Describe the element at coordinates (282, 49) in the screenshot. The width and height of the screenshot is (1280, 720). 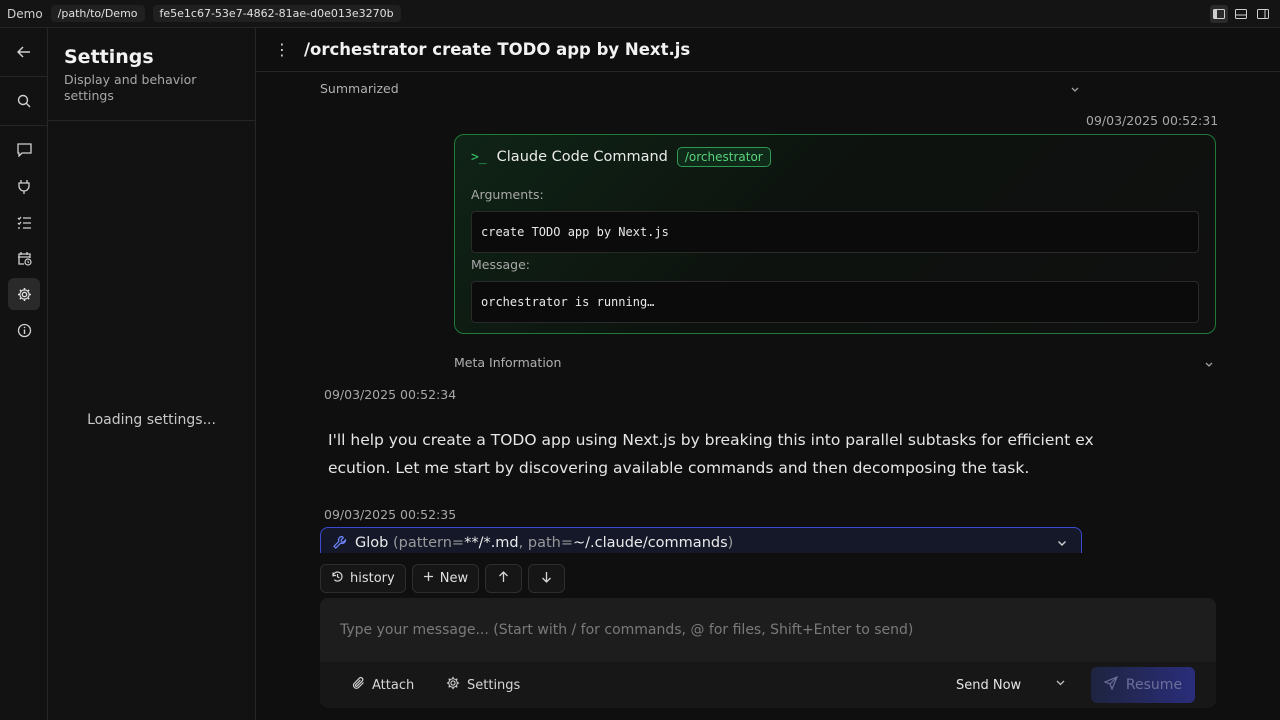
I see `kebab-menu-icon: ⋮` at that location.